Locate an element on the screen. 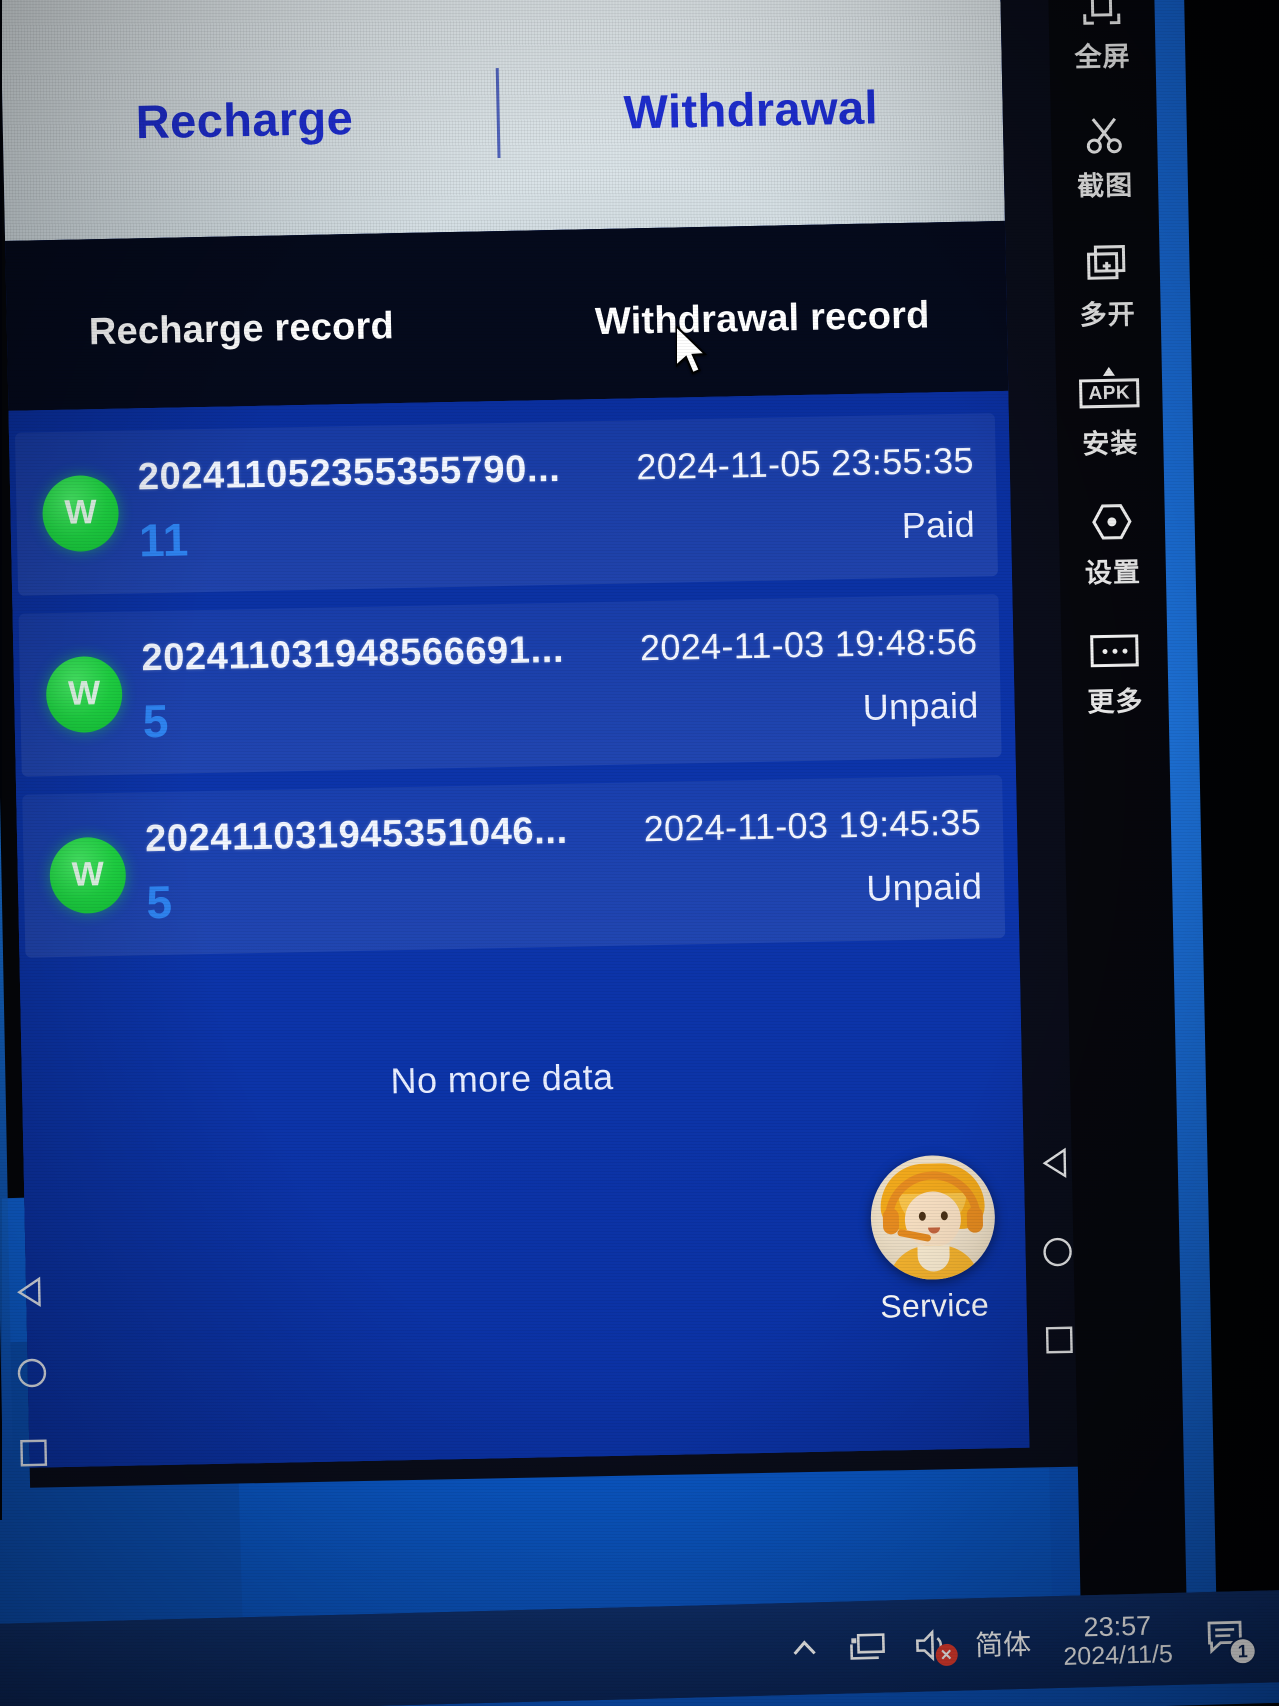 The height and width of the screenshot is (1706, 1279). end-of-list-text: No more data is located at coordinates (502, 1078).